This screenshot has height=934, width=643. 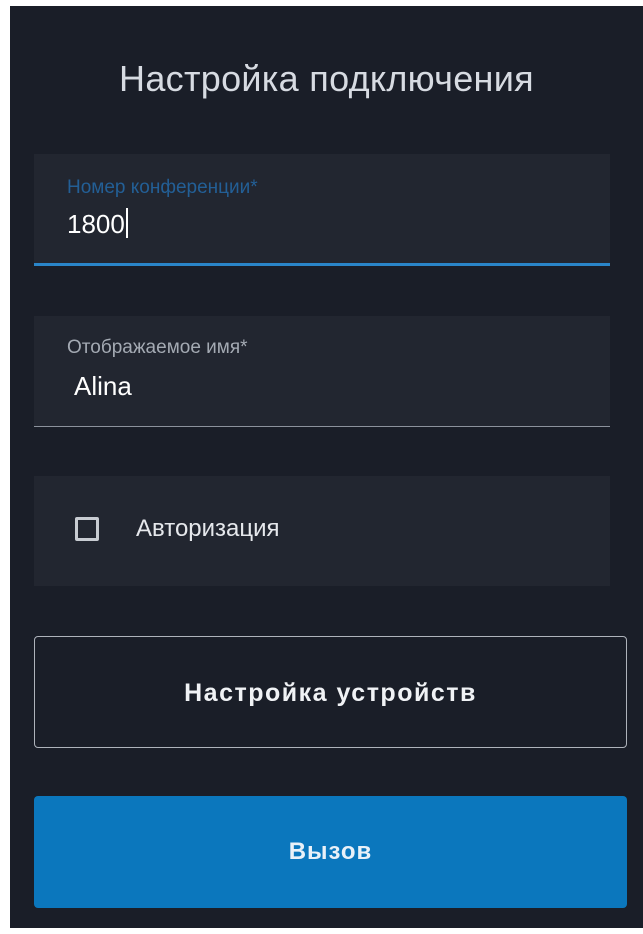 I want to click on authorization-toggle: Авторизация, so click(x=322, y=531).